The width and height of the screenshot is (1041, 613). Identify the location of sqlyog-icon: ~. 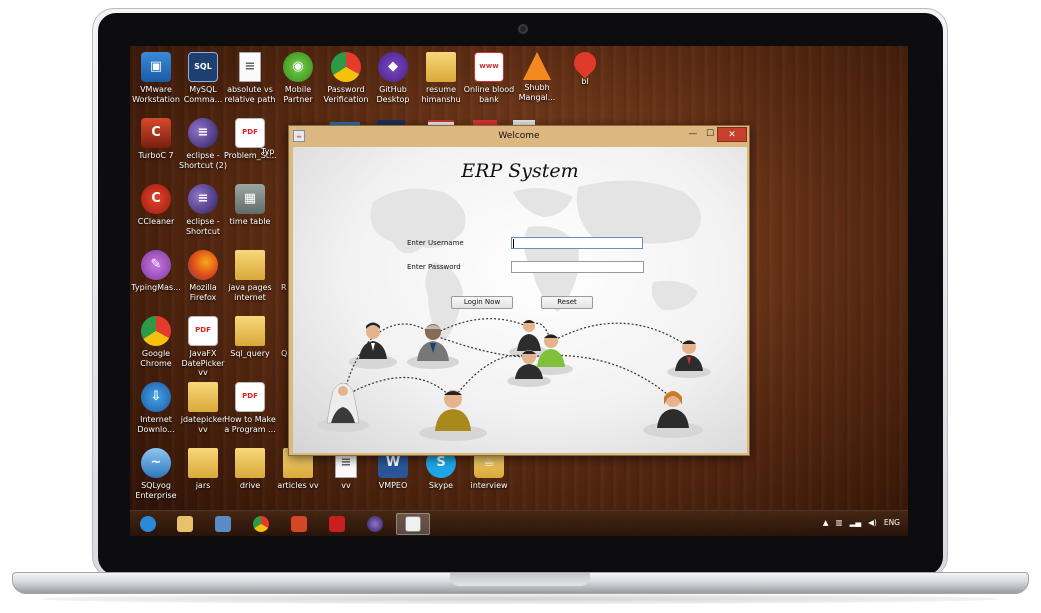
(156, 463).